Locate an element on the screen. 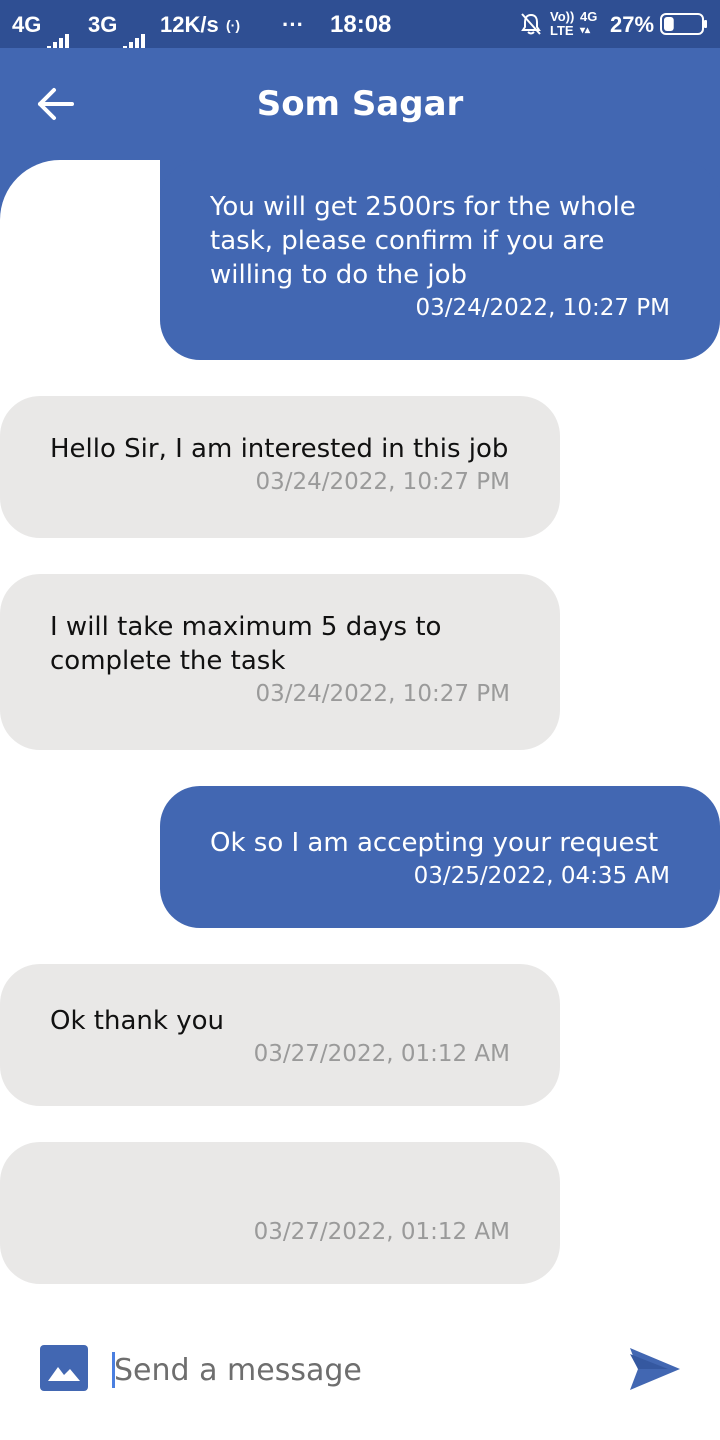 This screenshot has width=720, height=1440. network-speed: 12K/s is located at coordinates (189, 24).